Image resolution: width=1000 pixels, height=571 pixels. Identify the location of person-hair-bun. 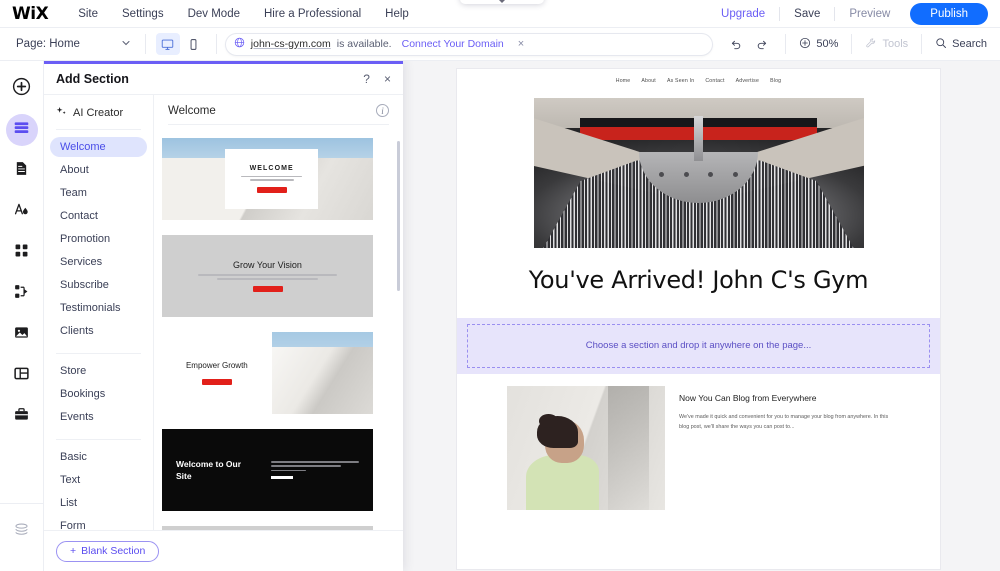
(548, 421).